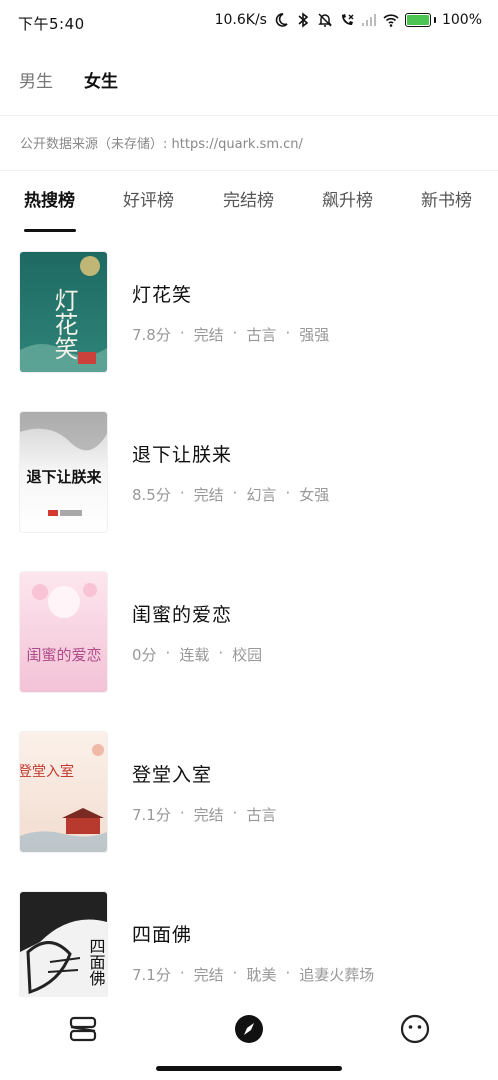  I want to click on status-bar: 下午5:40 10.6K/s 100%, so click(249, 22).